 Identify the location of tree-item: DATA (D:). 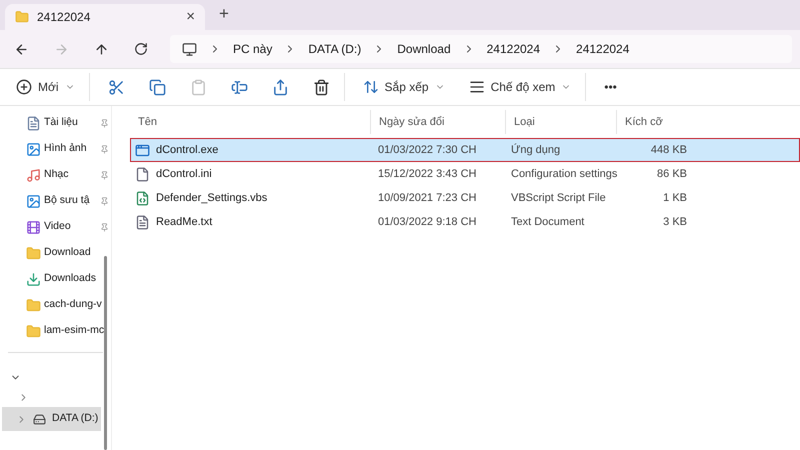
(51, 419).